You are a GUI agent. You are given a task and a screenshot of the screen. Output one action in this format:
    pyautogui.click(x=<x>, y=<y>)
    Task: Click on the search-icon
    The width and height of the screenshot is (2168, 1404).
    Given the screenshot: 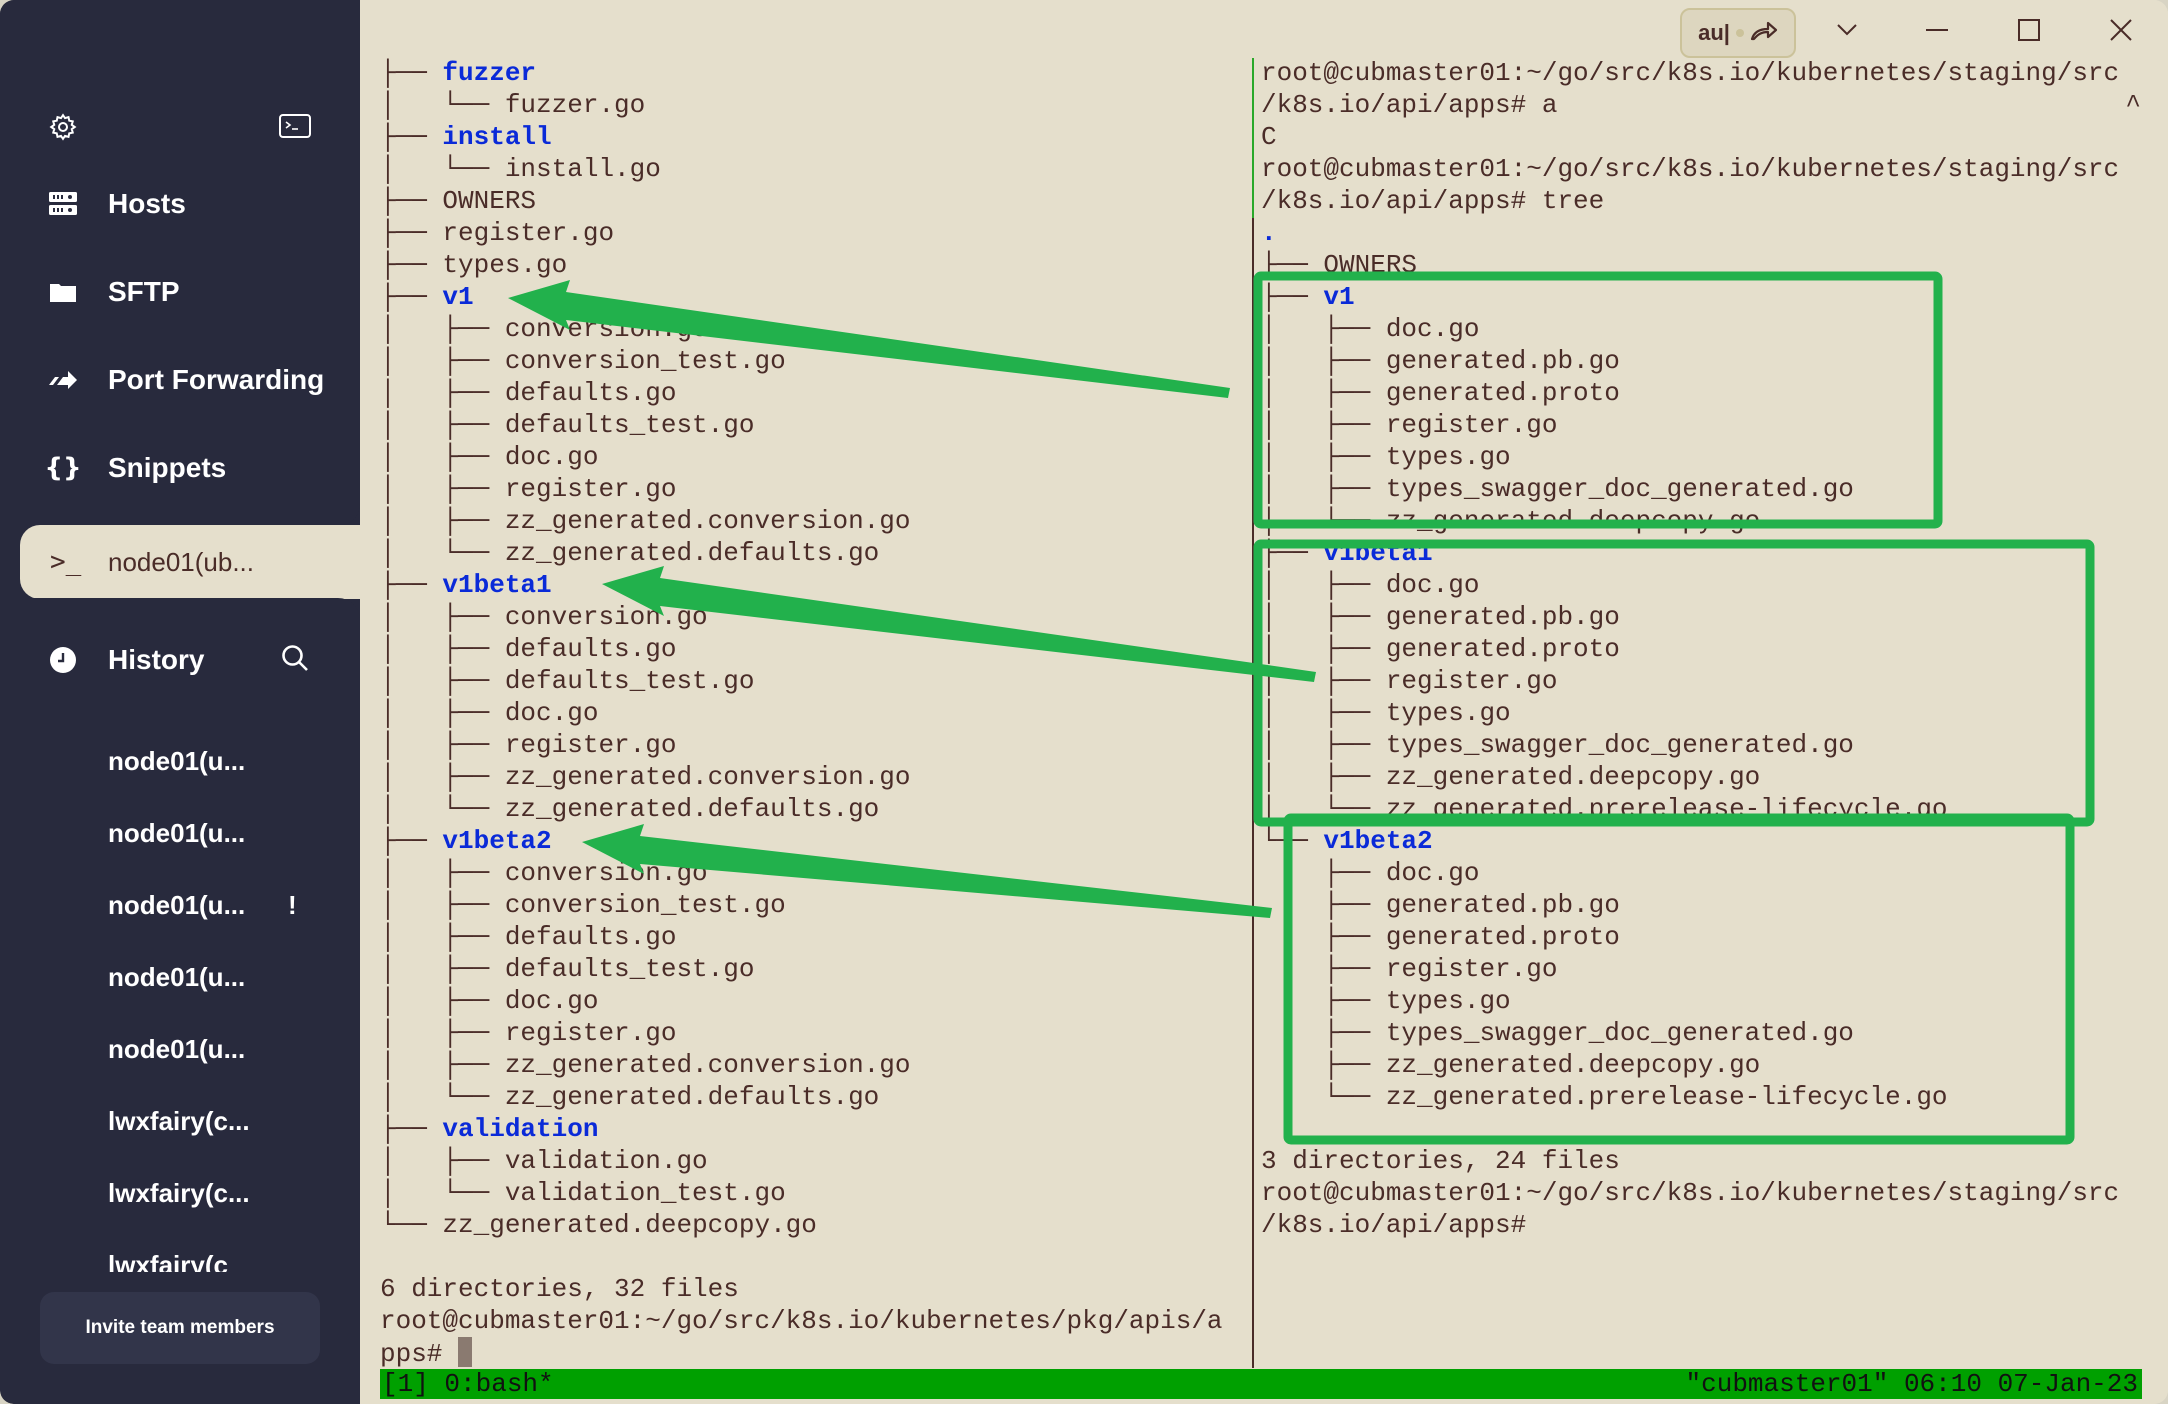 What is the action you would take?
    pyautogui.click(x=295, y=660)
    